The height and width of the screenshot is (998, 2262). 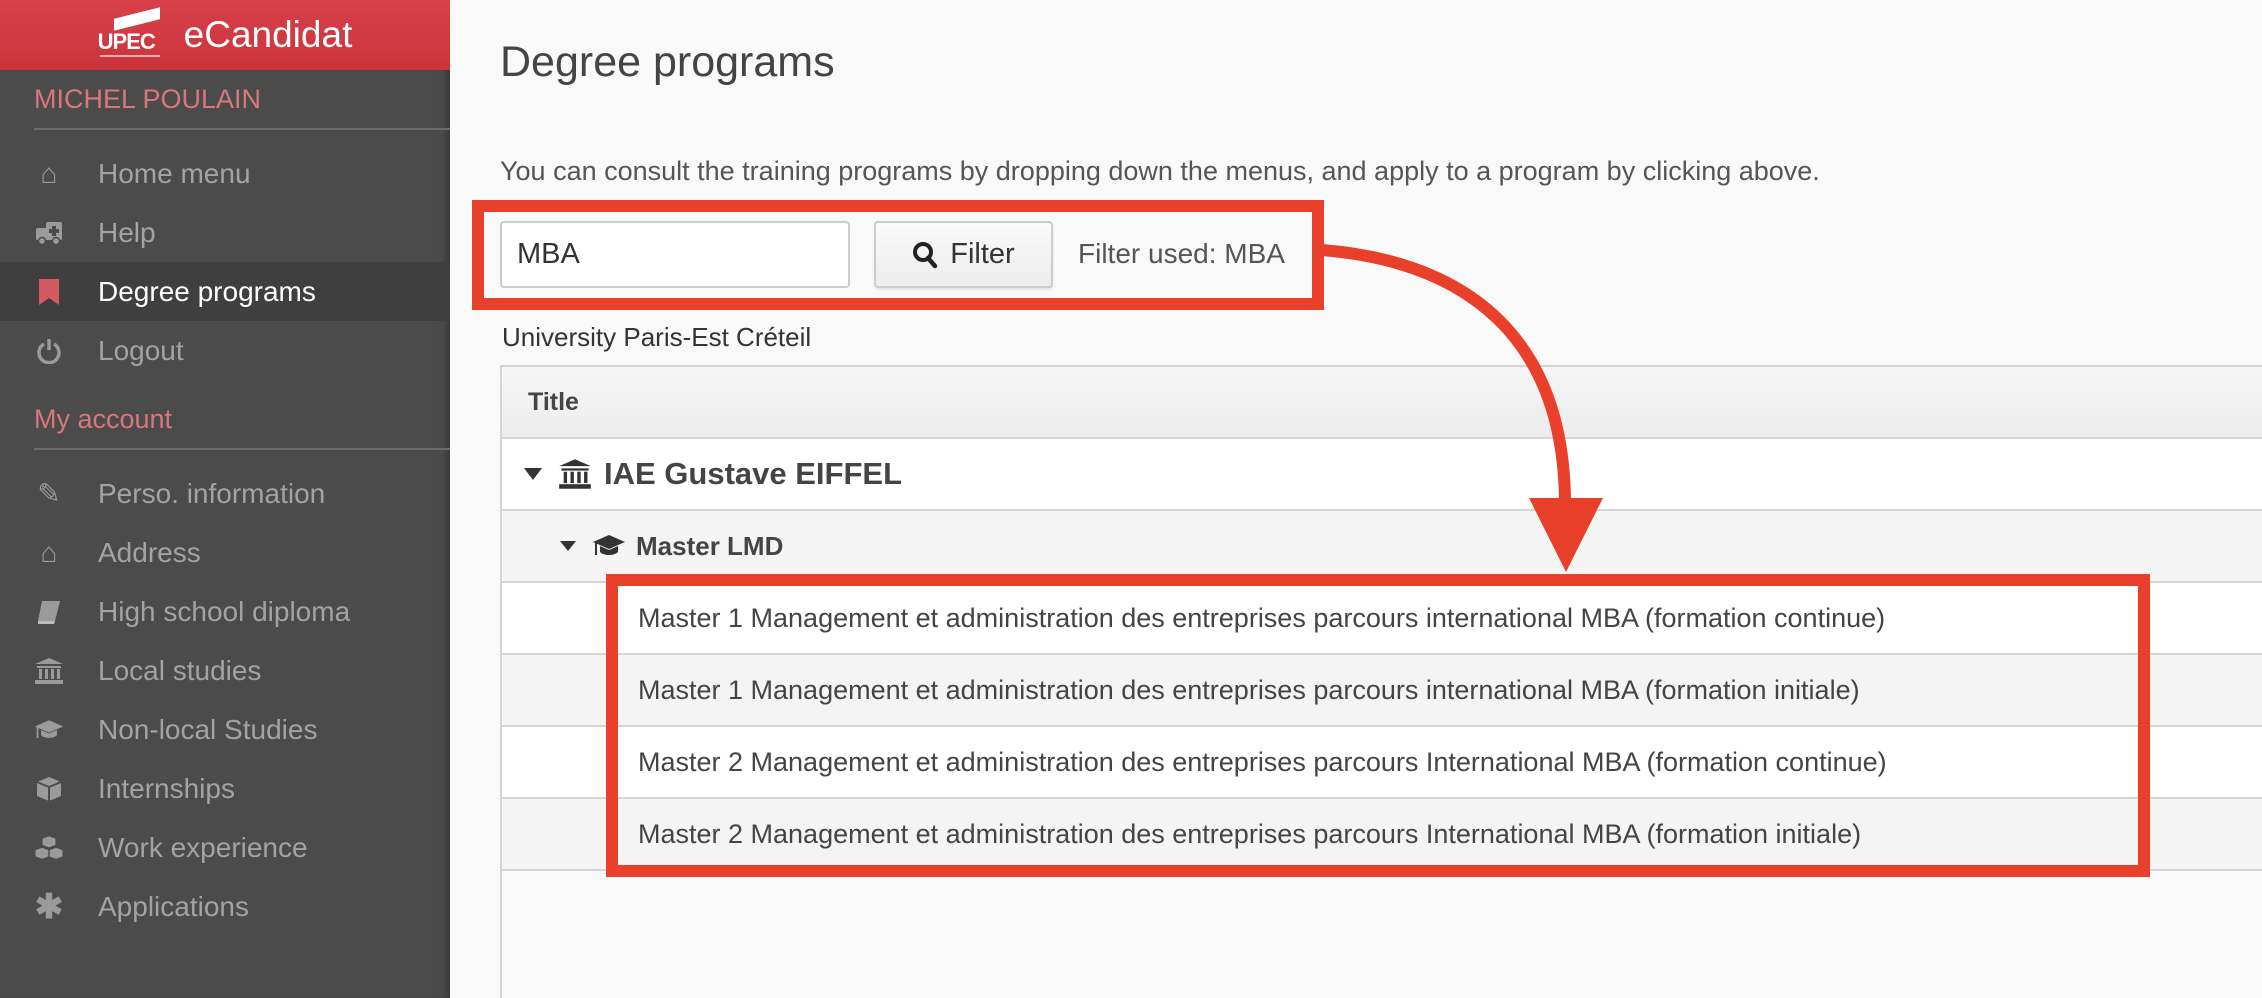 I want to click on sidebar-item-label: High school diploma, so click(x=224, y=611).